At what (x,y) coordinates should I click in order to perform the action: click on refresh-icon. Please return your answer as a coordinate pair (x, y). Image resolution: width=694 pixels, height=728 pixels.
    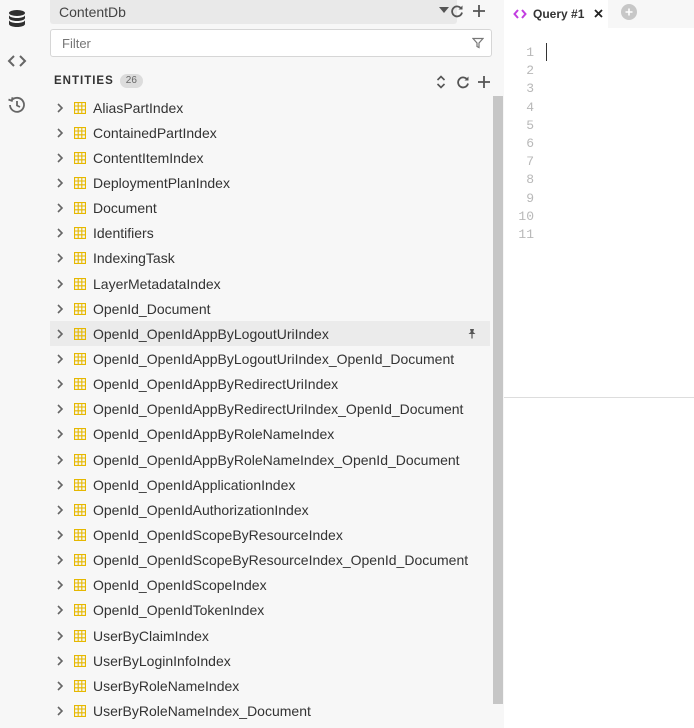
    Looking at the image, I should click on (457, 11).